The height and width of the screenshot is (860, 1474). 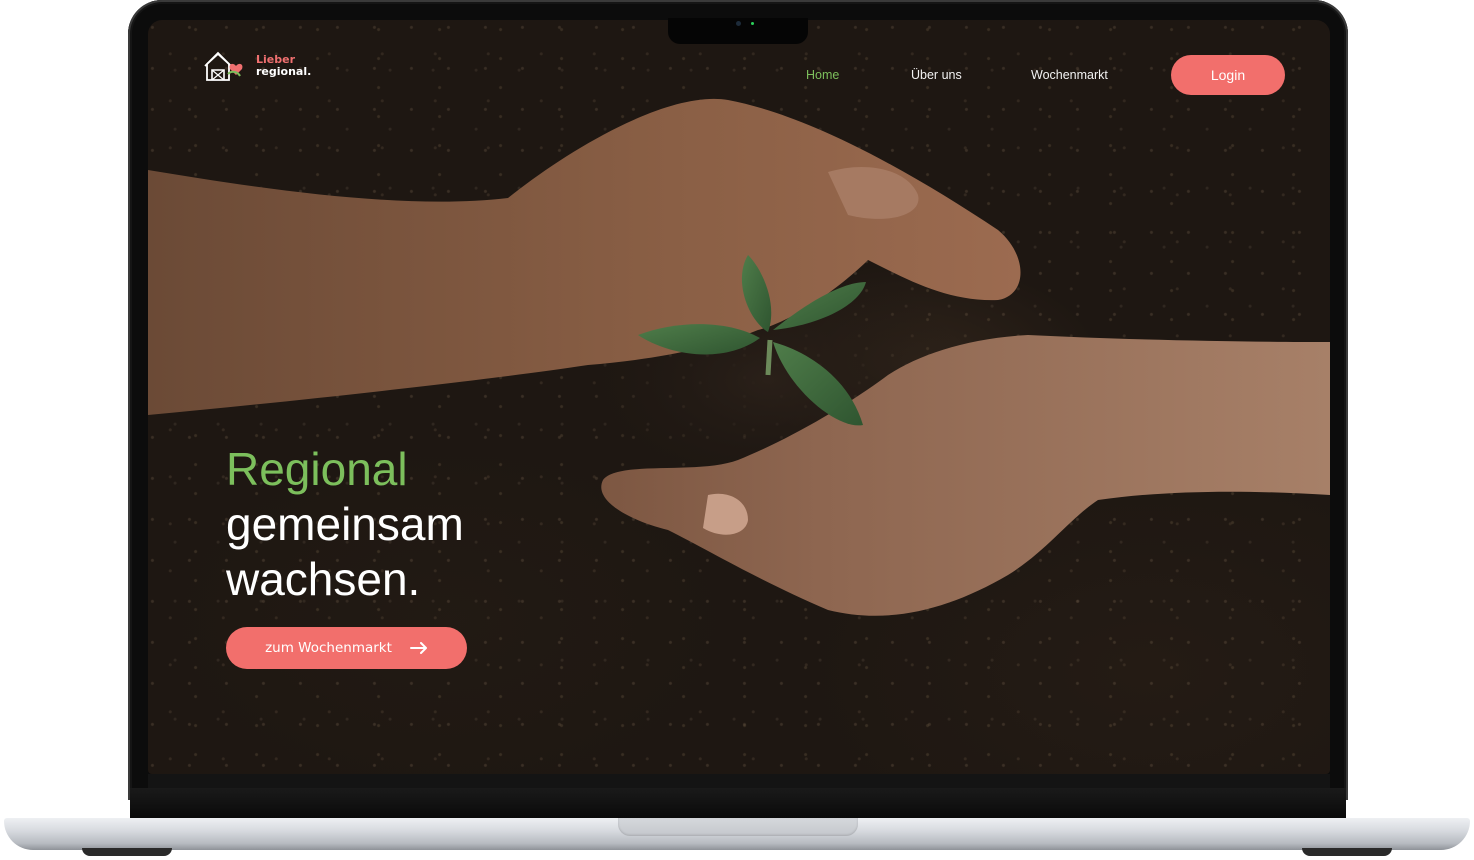 I want to click on laptop-foot-left, so click(x=127, y=852).